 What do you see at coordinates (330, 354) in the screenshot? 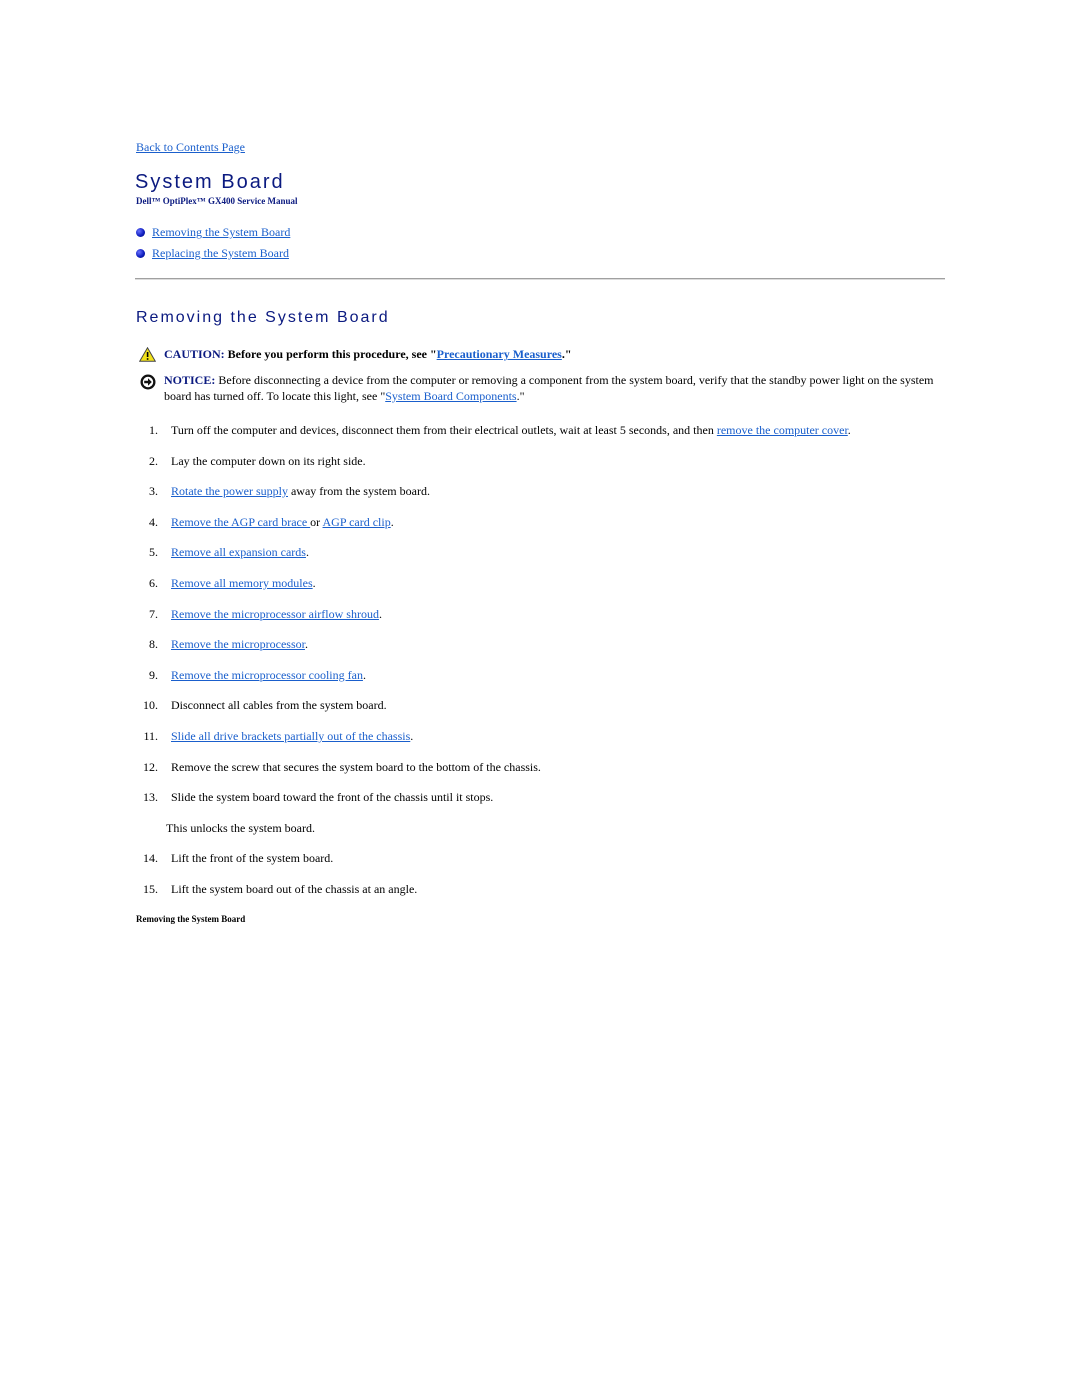
I see `caution-text: Before you perform this procedure, see "` at bounding box center [330, 354].